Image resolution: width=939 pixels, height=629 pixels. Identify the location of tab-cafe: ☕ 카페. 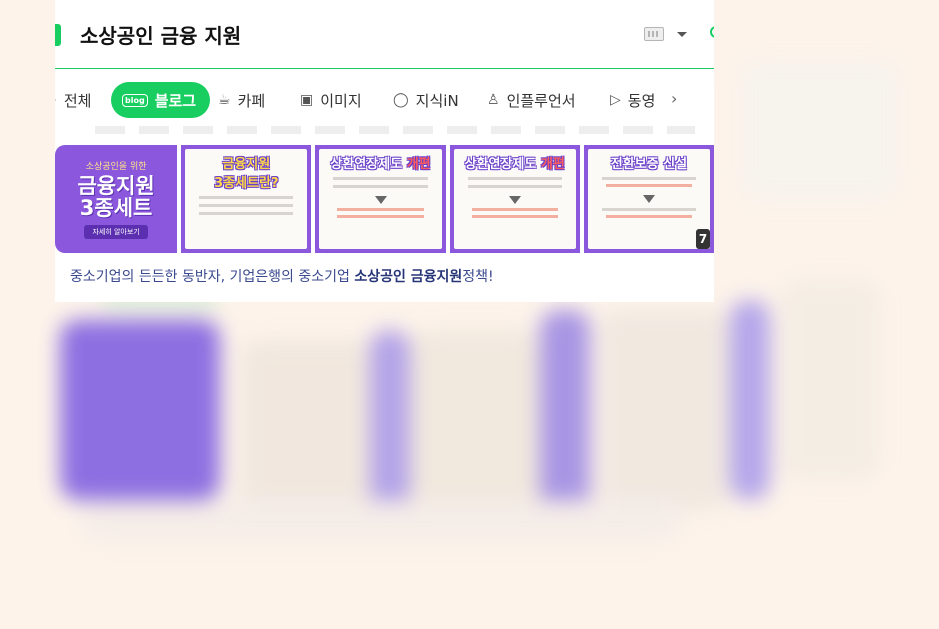
(241, 100).